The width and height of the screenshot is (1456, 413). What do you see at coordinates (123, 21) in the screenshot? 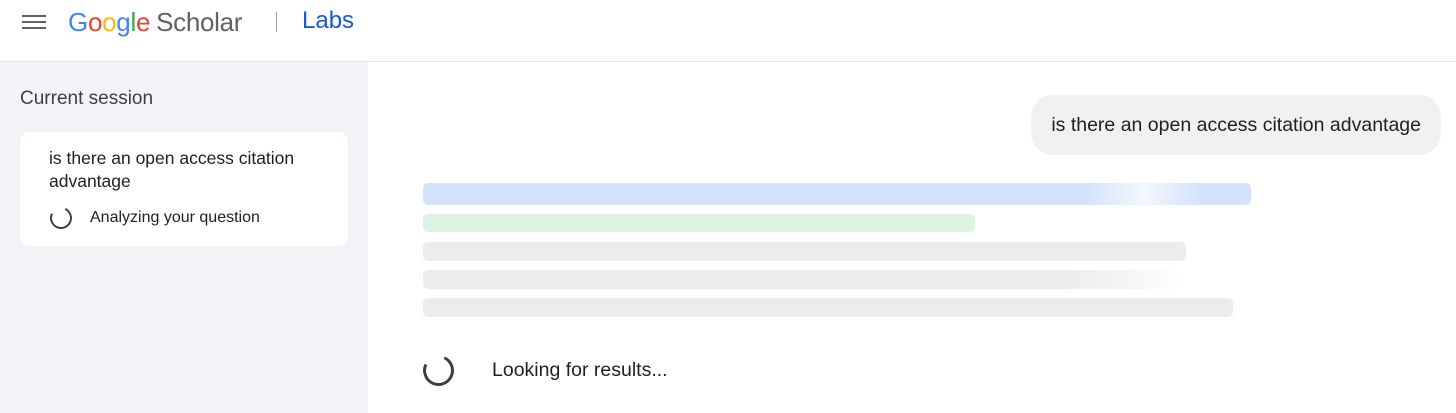
I see `logo-letter: g` at bounding box center [123, 21].